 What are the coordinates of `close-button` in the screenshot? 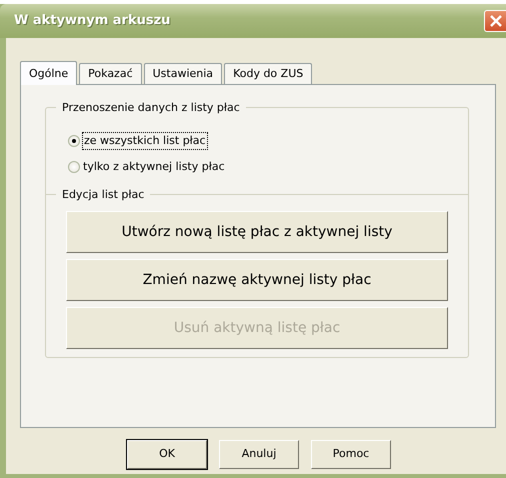 It's located at (495, 21).